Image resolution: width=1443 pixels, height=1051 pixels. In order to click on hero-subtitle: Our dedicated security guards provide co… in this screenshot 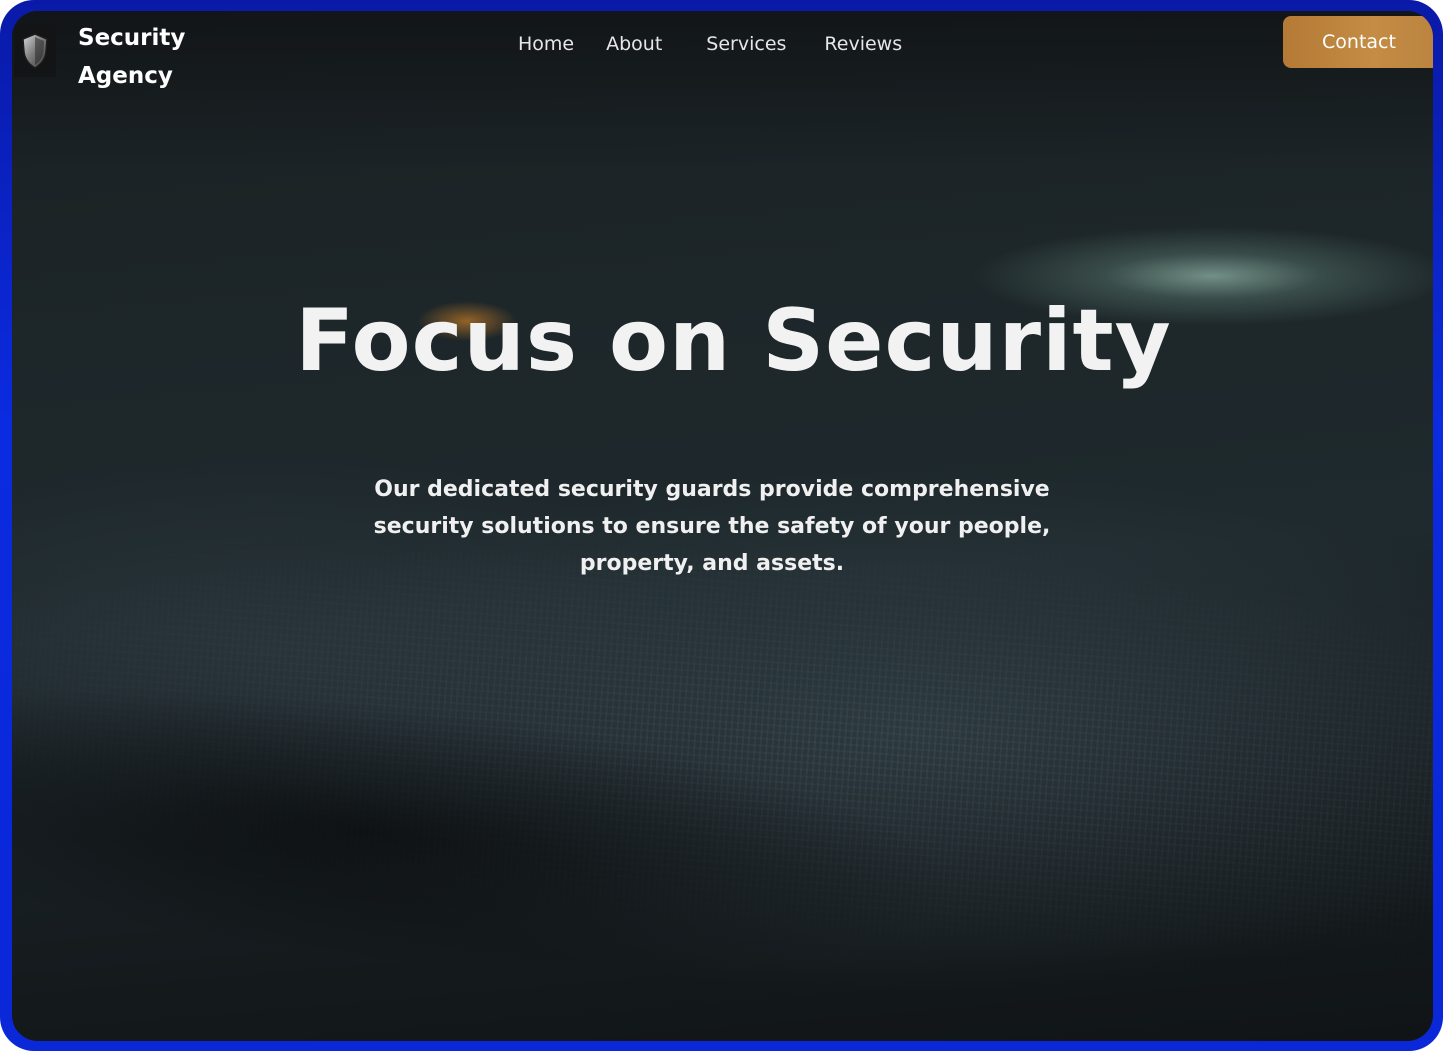, I will do `click(712, 526)`.